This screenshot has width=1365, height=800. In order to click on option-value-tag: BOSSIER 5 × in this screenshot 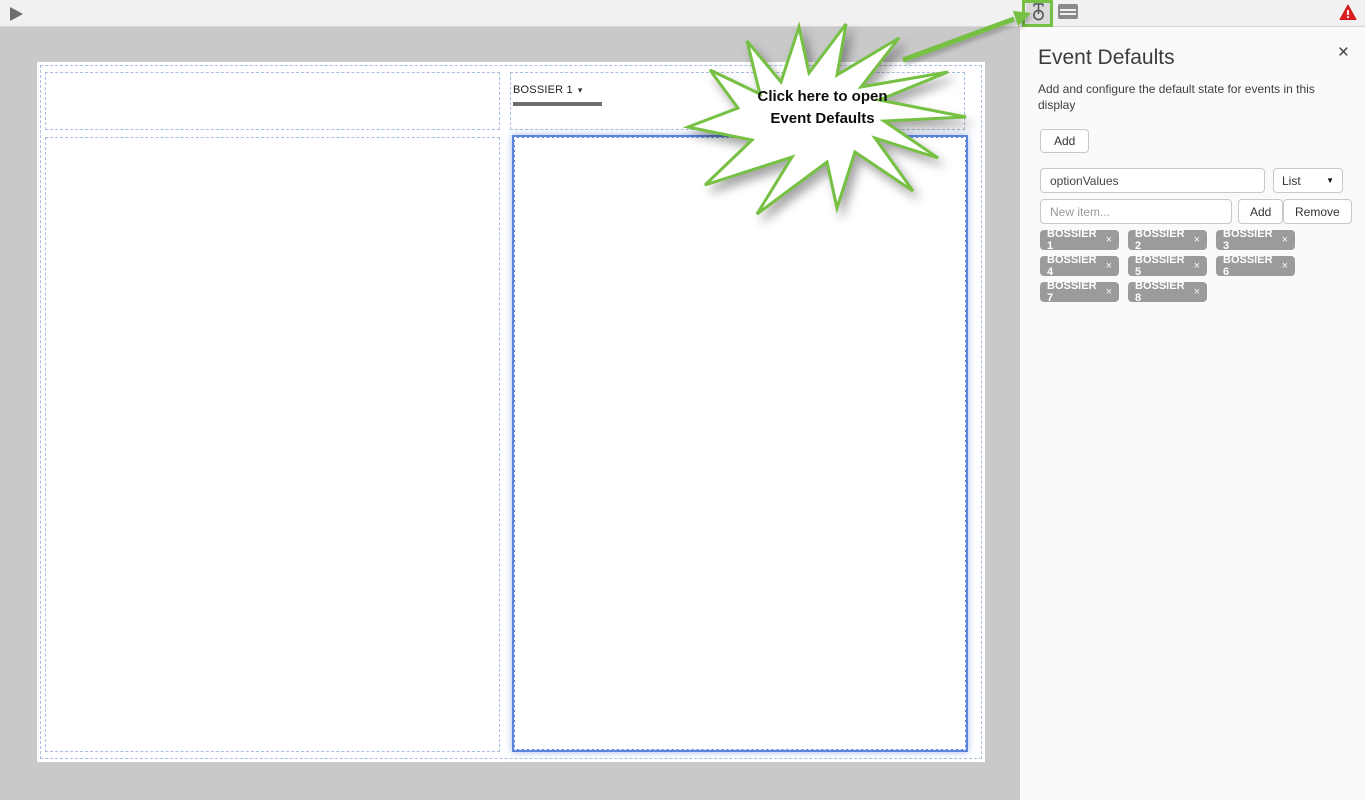, I will do `click(1167, 266)`.